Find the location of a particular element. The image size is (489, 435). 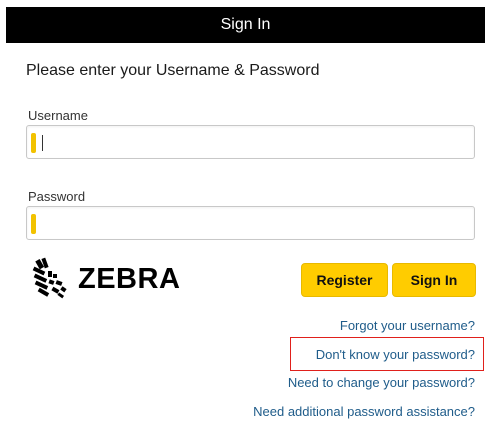

zebra-logo: ZEBRA is located at coordinates (105, 279).